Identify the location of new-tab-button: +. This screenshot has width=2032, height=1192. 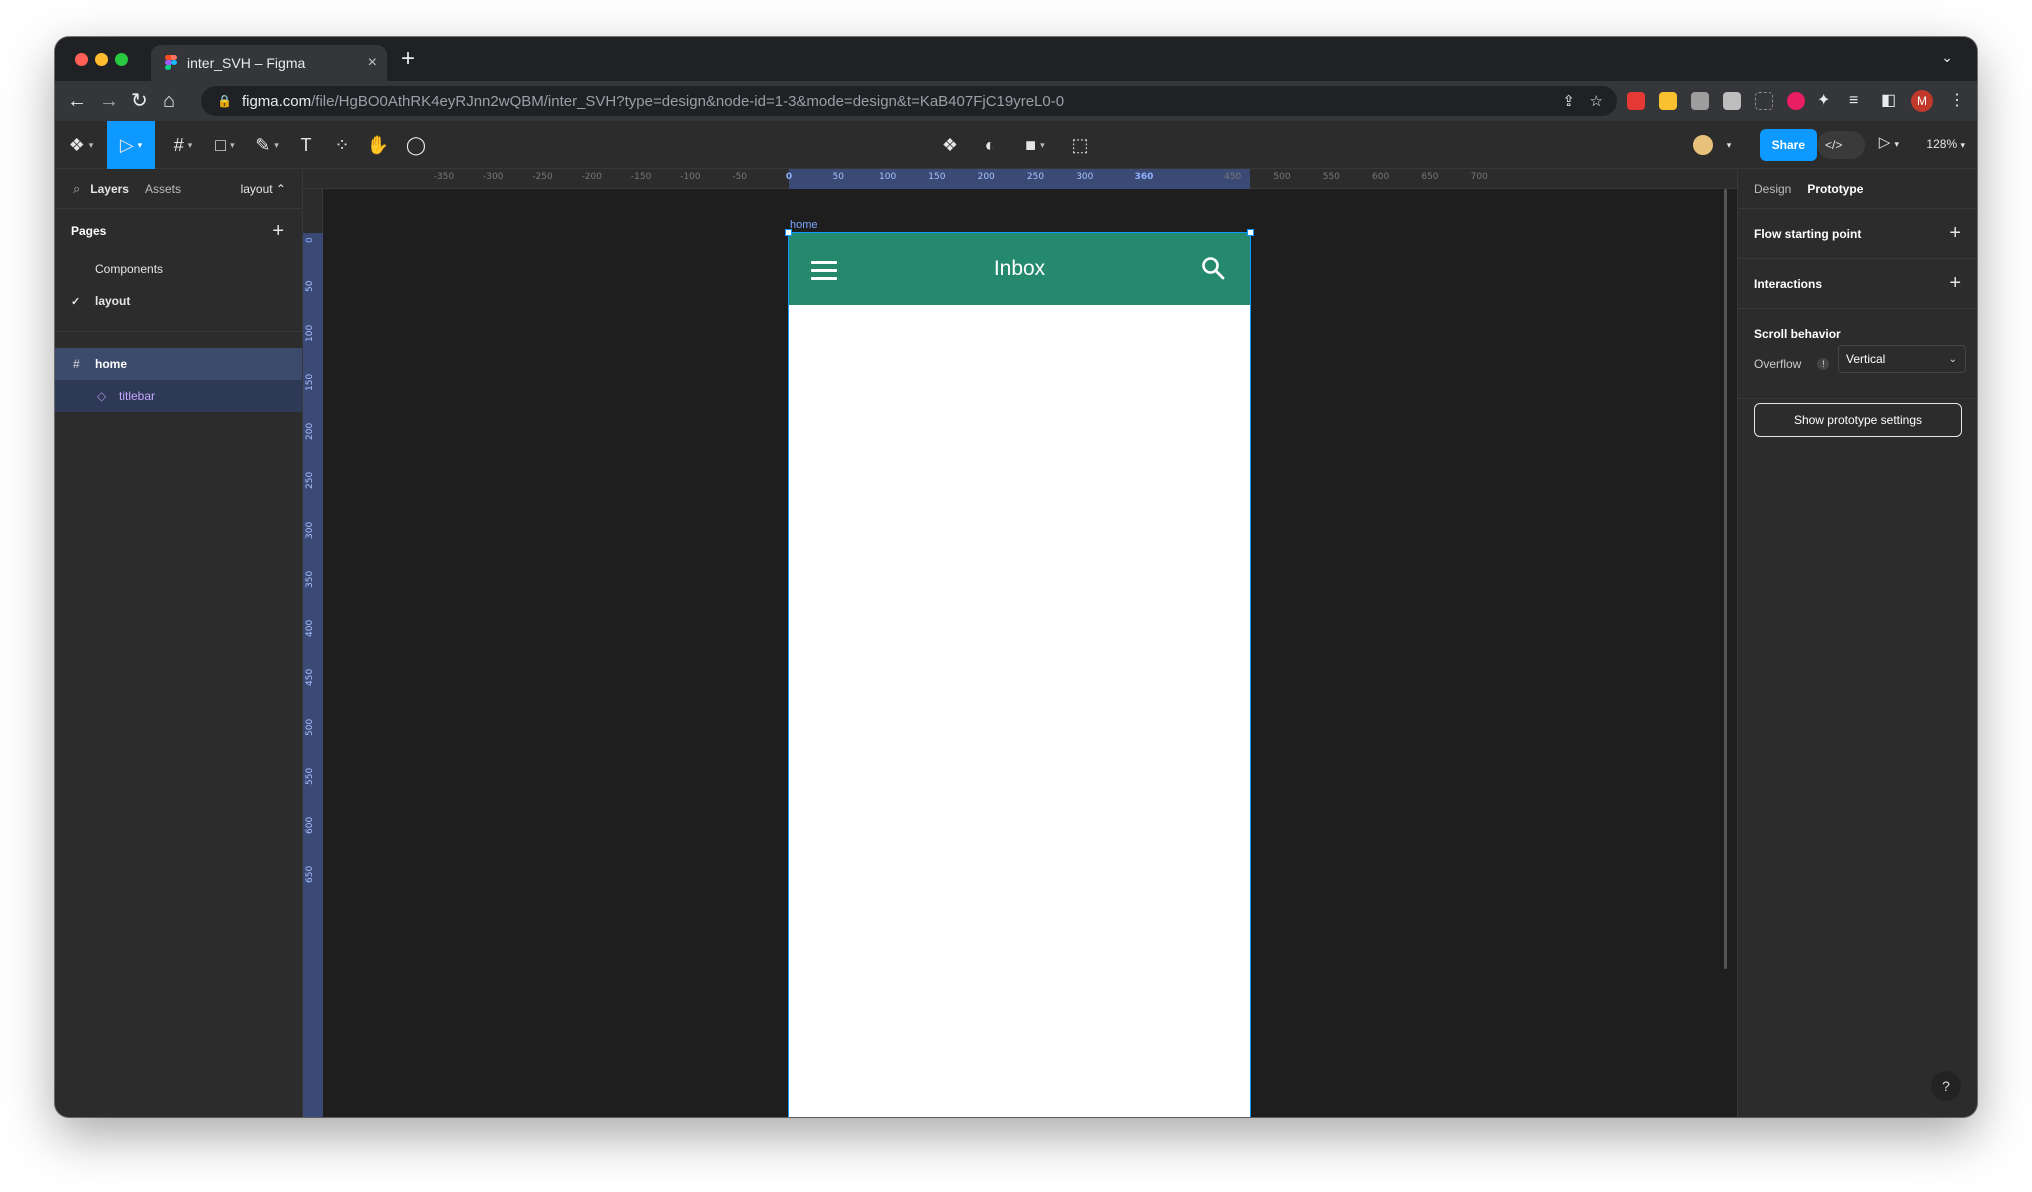
(408, 59).